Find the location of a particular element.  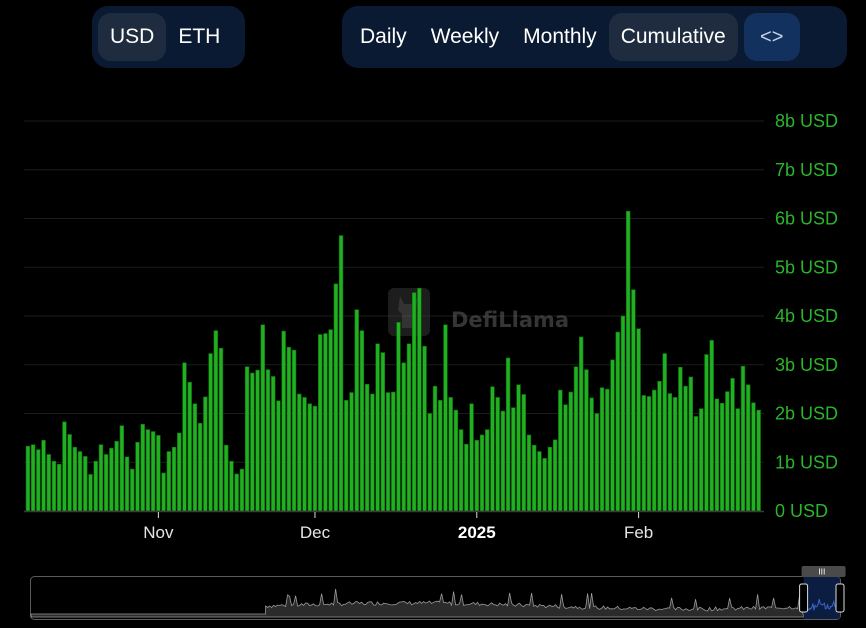

period-daily-button: Daily is located at coordinates (383, 37).